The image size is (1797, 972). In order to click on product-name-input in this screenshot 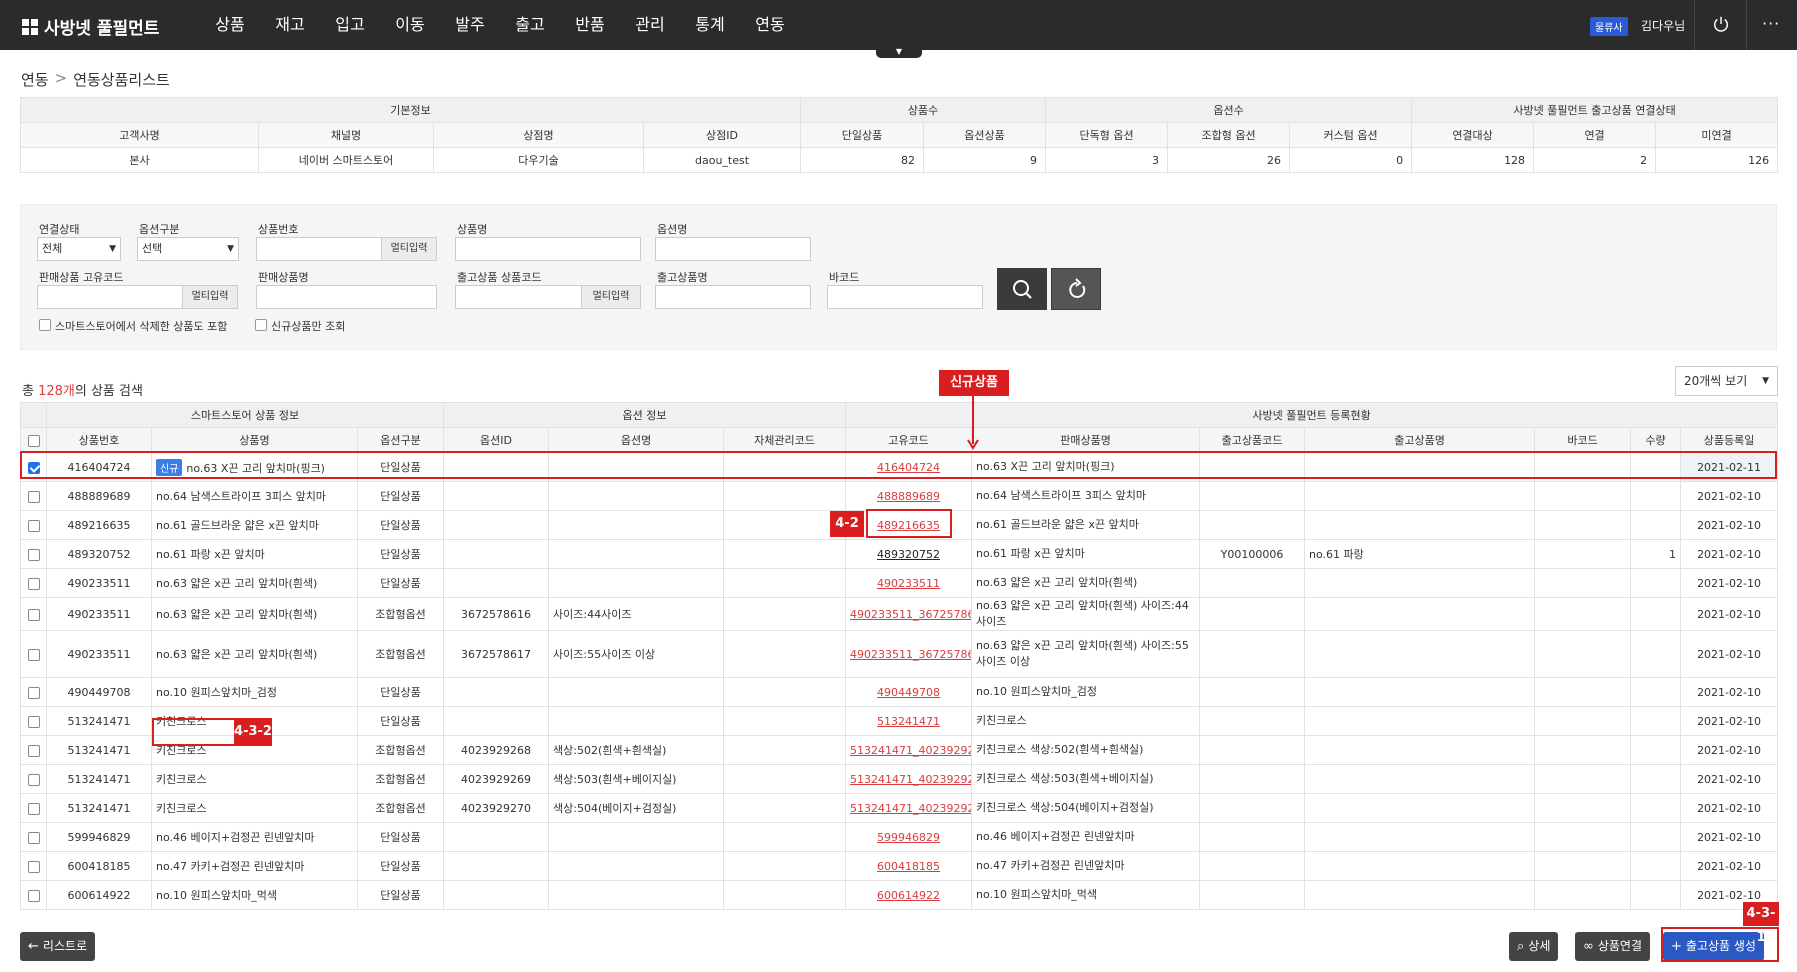, I will do `click(548, 249)`.